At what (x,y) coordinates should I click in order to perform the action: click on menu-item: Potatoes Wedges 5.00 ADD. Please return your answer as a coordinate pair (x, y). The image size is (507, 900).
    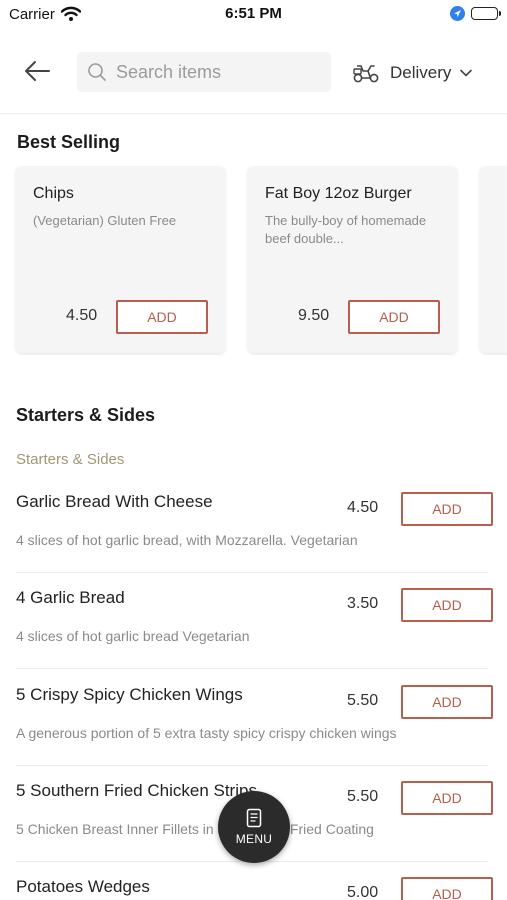
    Looking at the image, I should click on (253, 888).